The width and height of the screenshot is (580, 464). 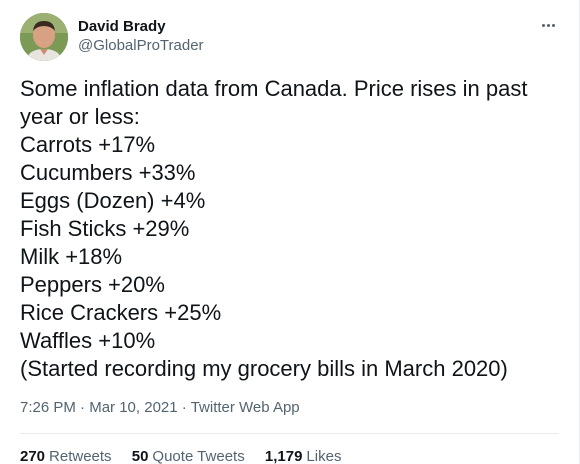 I want to click on tweet-meta: 7:26 PM · Mar 10, 2021 · Twitter Web App, so click(x=160, y=408).